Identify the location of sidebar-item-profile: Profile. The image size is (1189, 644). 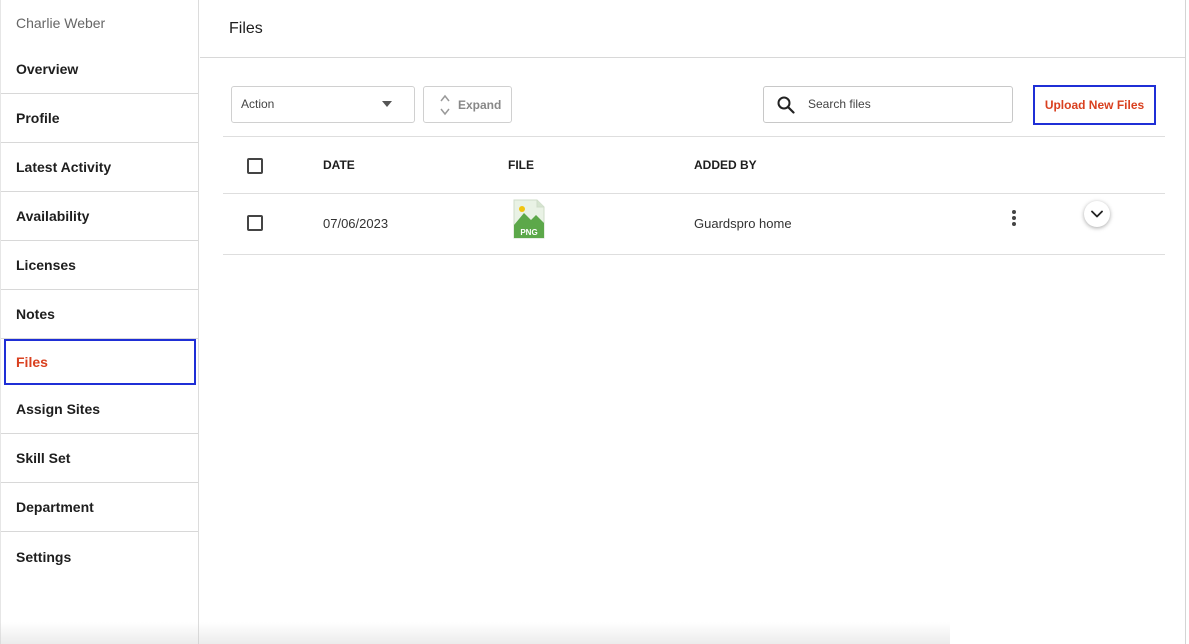
(99, 118).